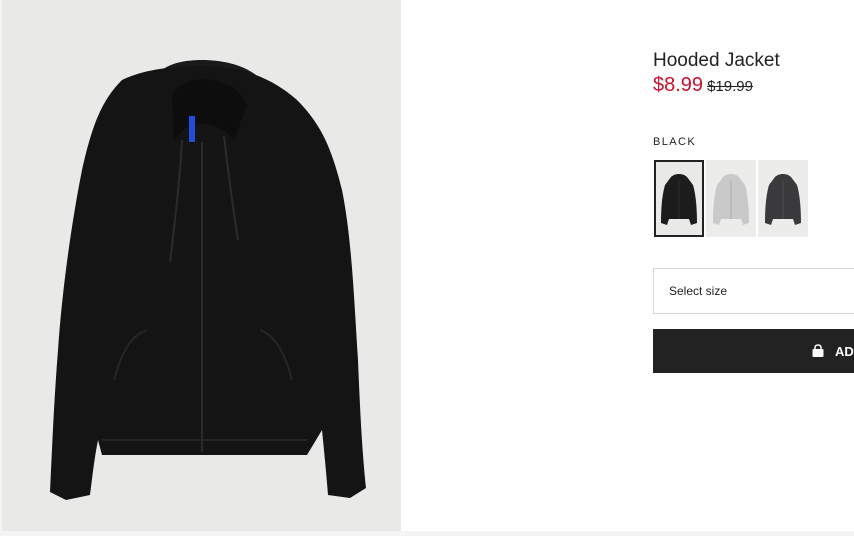 The height and width of the screenshot is (536, 854). What do you see at coordinates (678, 85) in the screenshot?
I see `sale-price: $8.99` at bounding box center [678, 85].